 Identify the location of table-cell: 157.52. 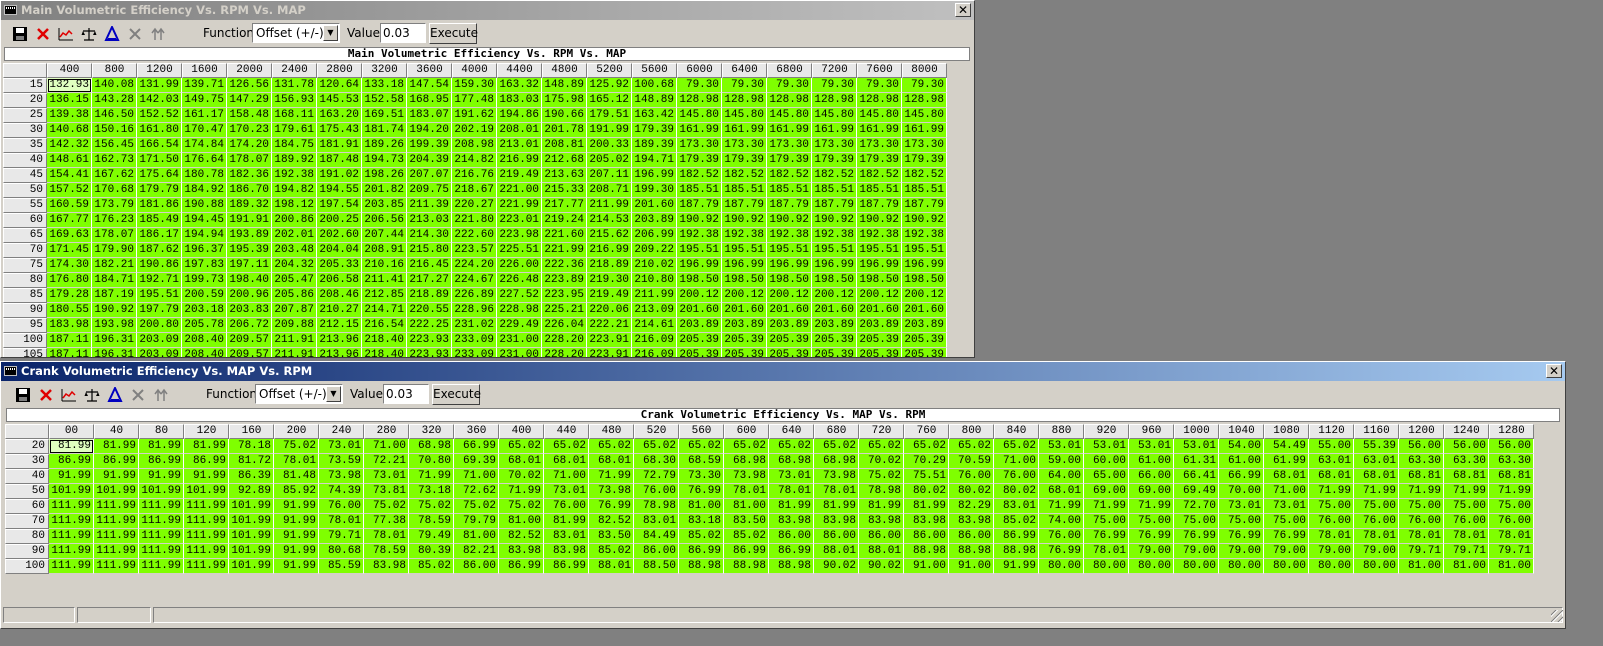
(69, 190).